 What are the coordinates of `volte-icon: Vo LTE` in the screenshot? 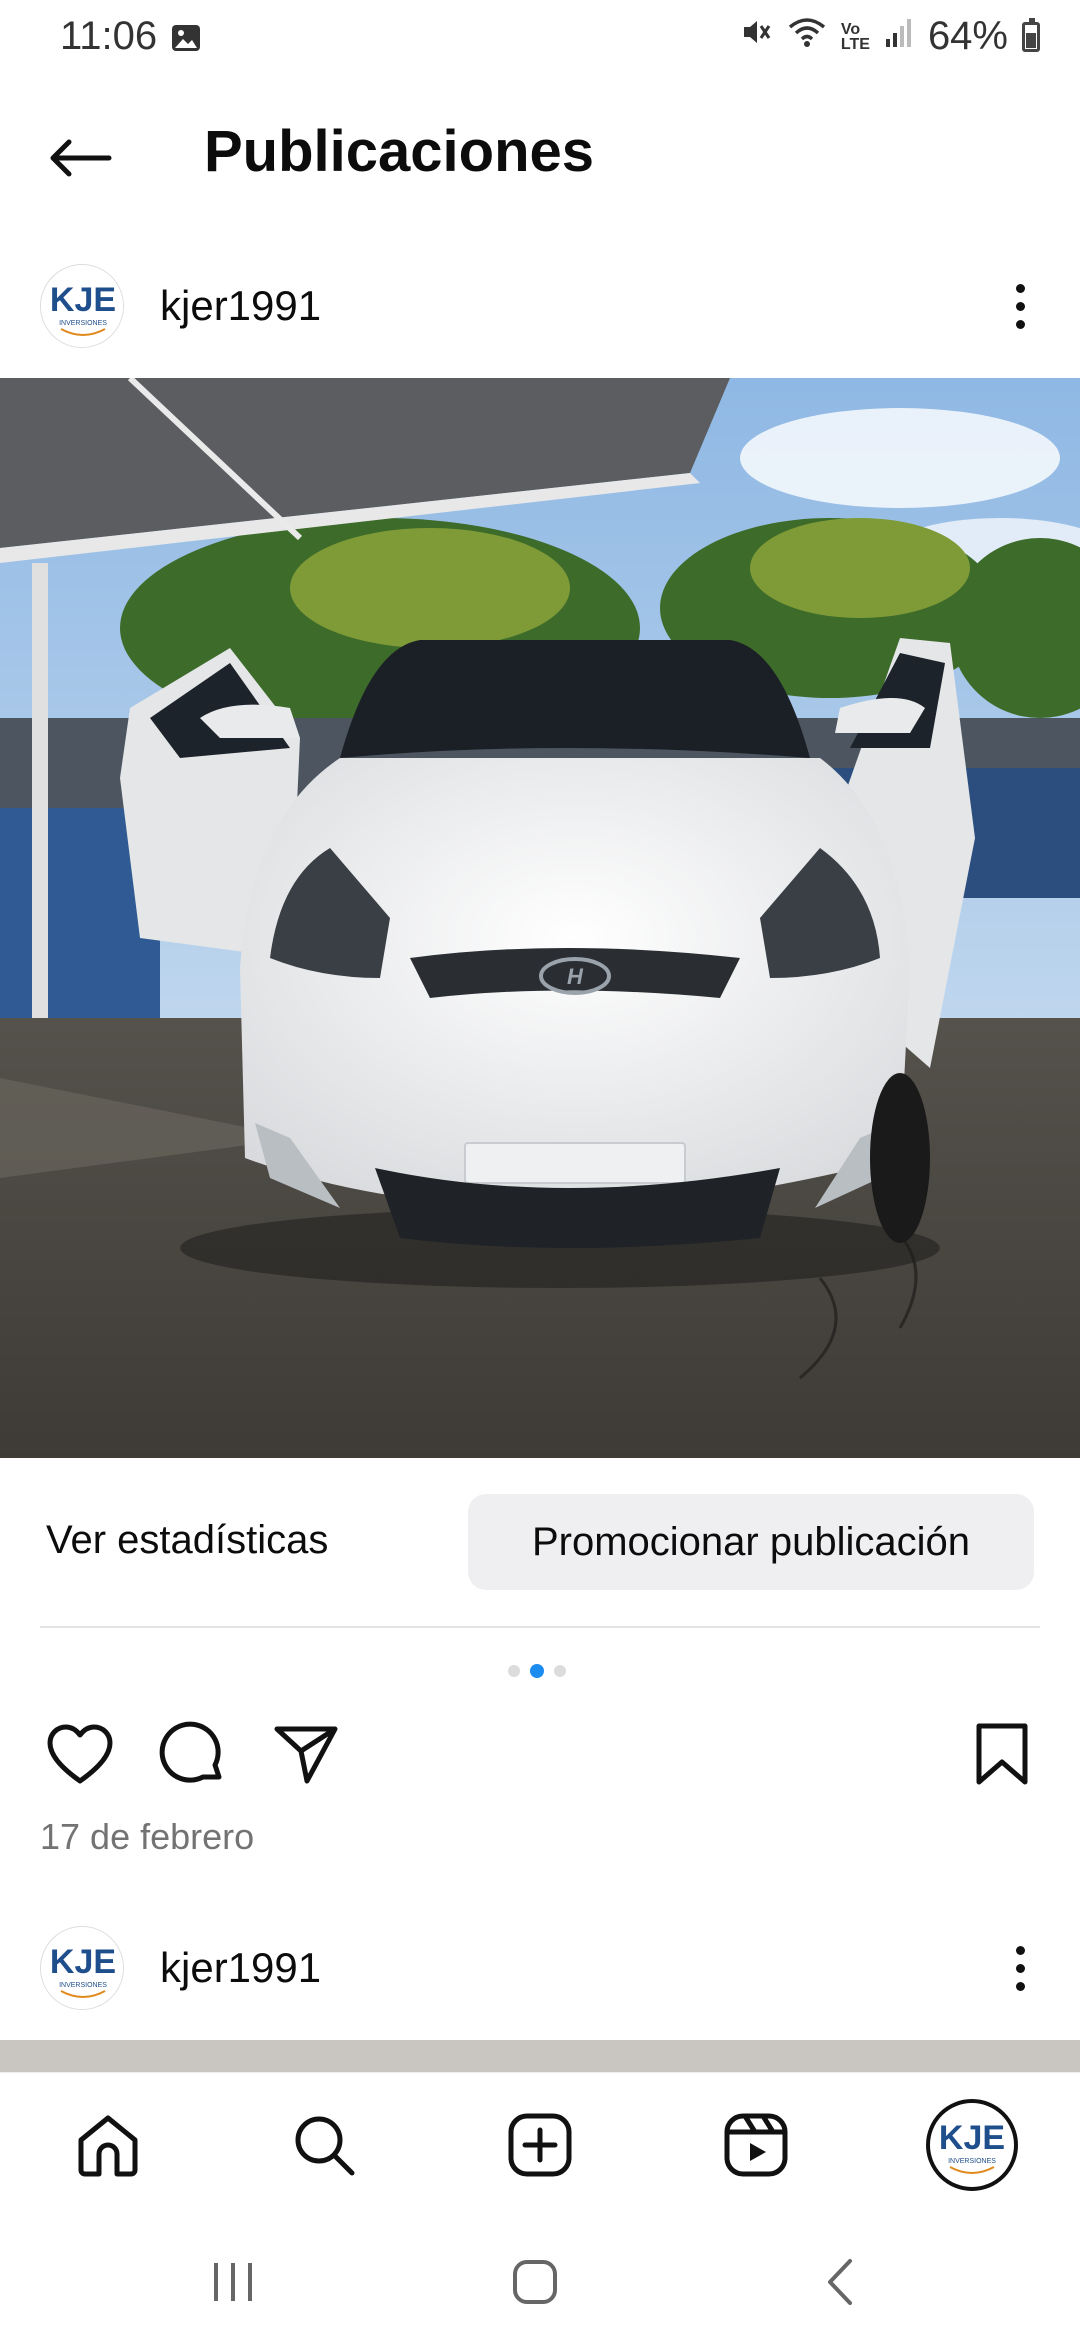 It's located at (855, 36).